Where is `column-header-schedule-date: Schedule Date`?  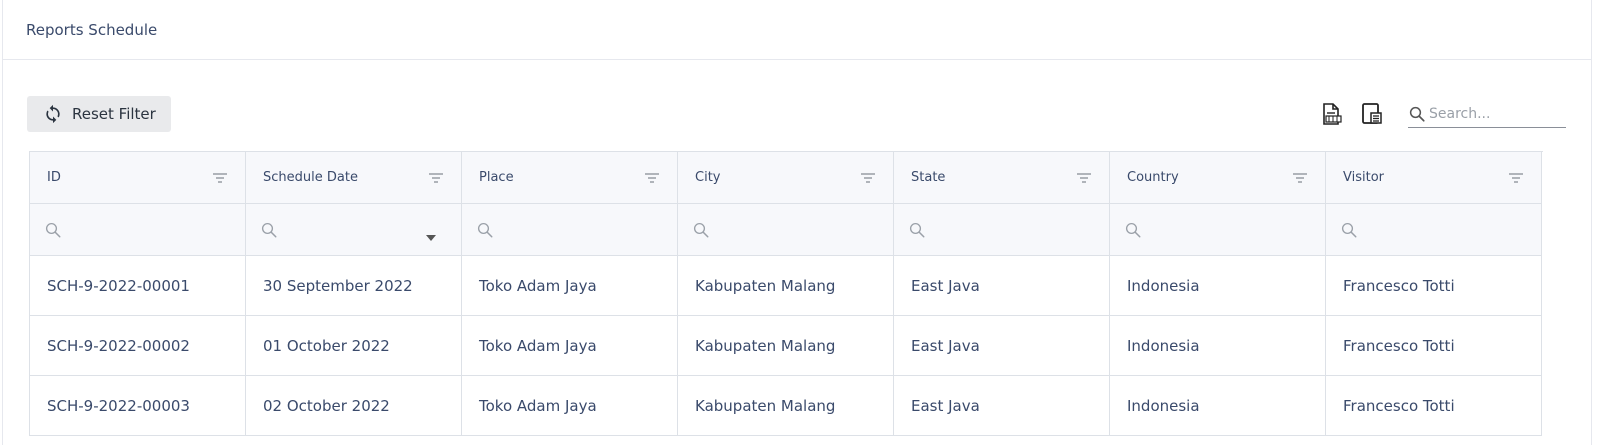 column-header-schedule-date: Schedule Date is located at coordinates (354, 178).